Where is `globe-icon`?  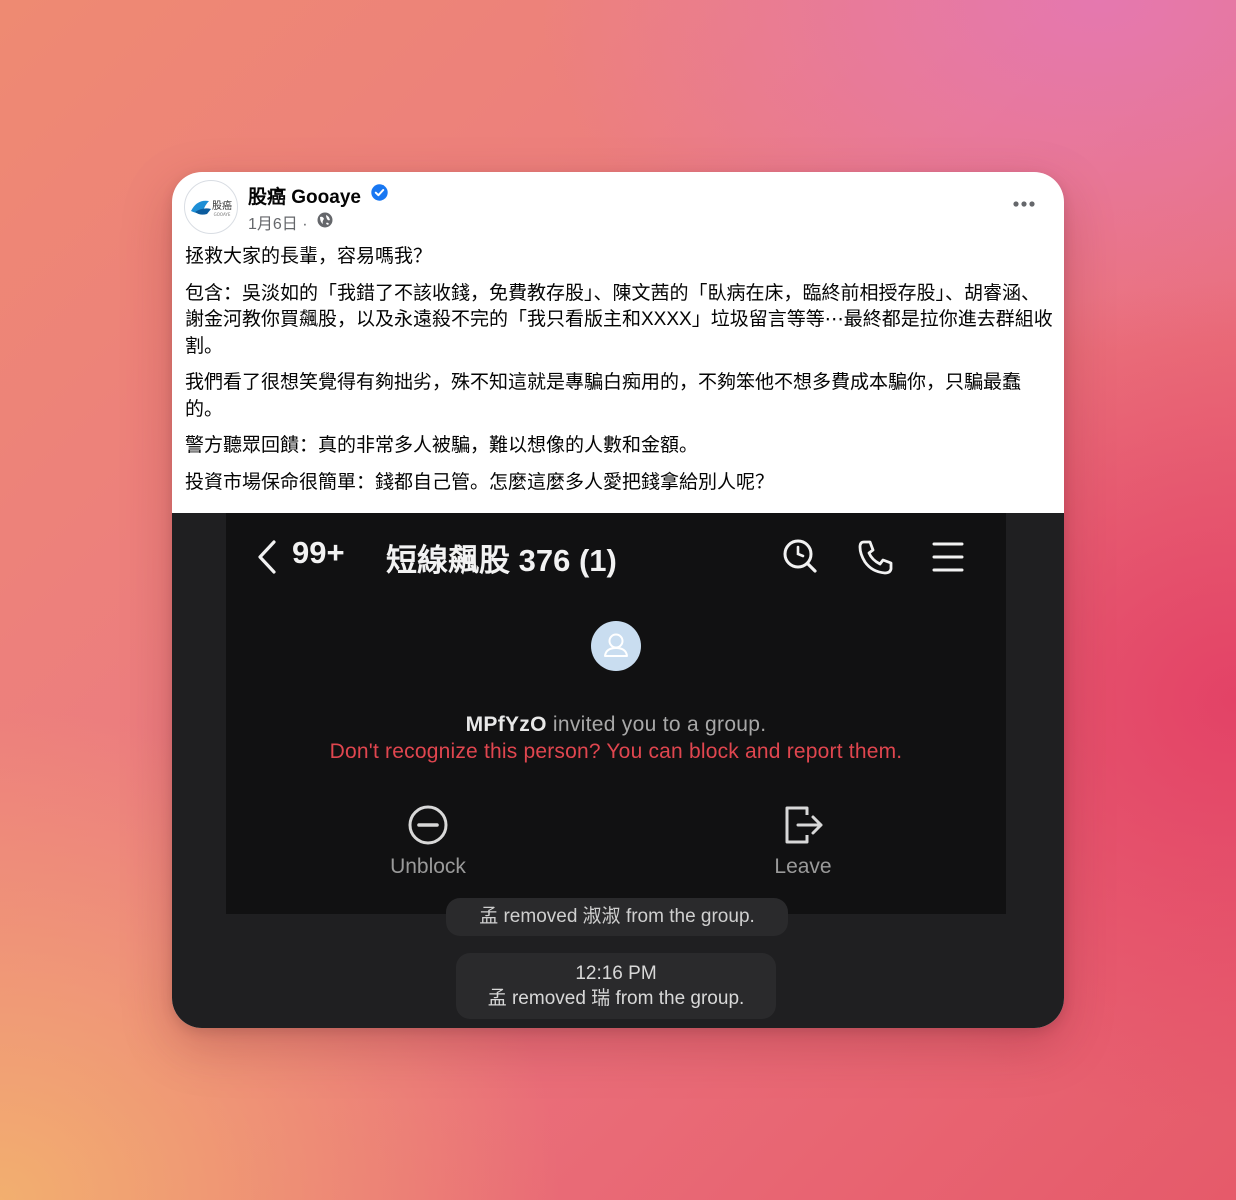 globe-icon is located at coordinates (325, 220).